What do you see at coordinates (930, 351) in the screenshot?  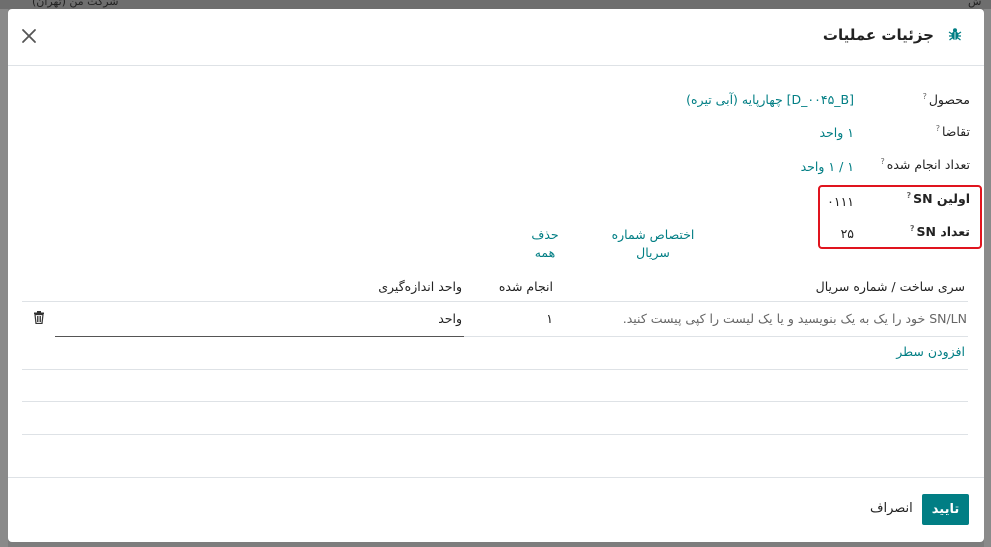 I see `add-line-button: افزودن سطر` at bounding box center [930, 351].